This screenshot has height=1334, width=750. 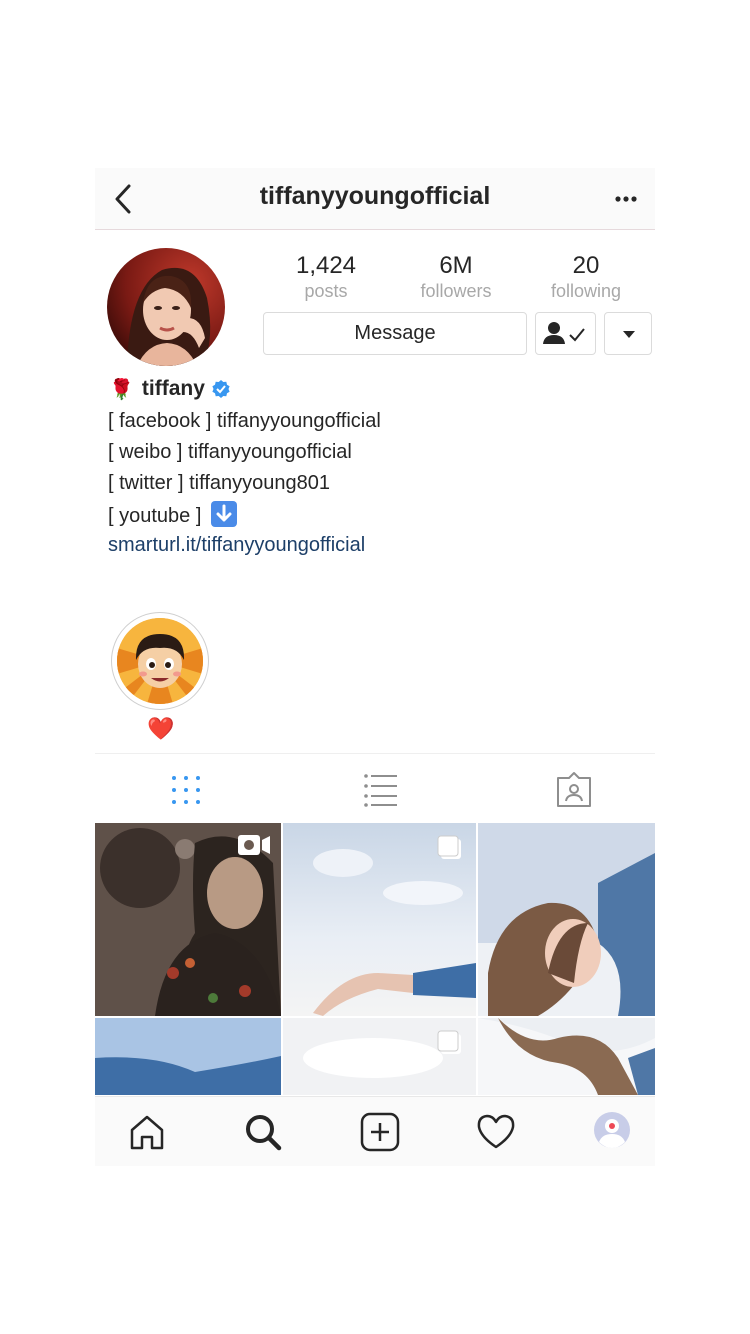 I want to click on bio-website-link: smarturl.it/tiffanyyoungofficial, so click(x=236, y=545).